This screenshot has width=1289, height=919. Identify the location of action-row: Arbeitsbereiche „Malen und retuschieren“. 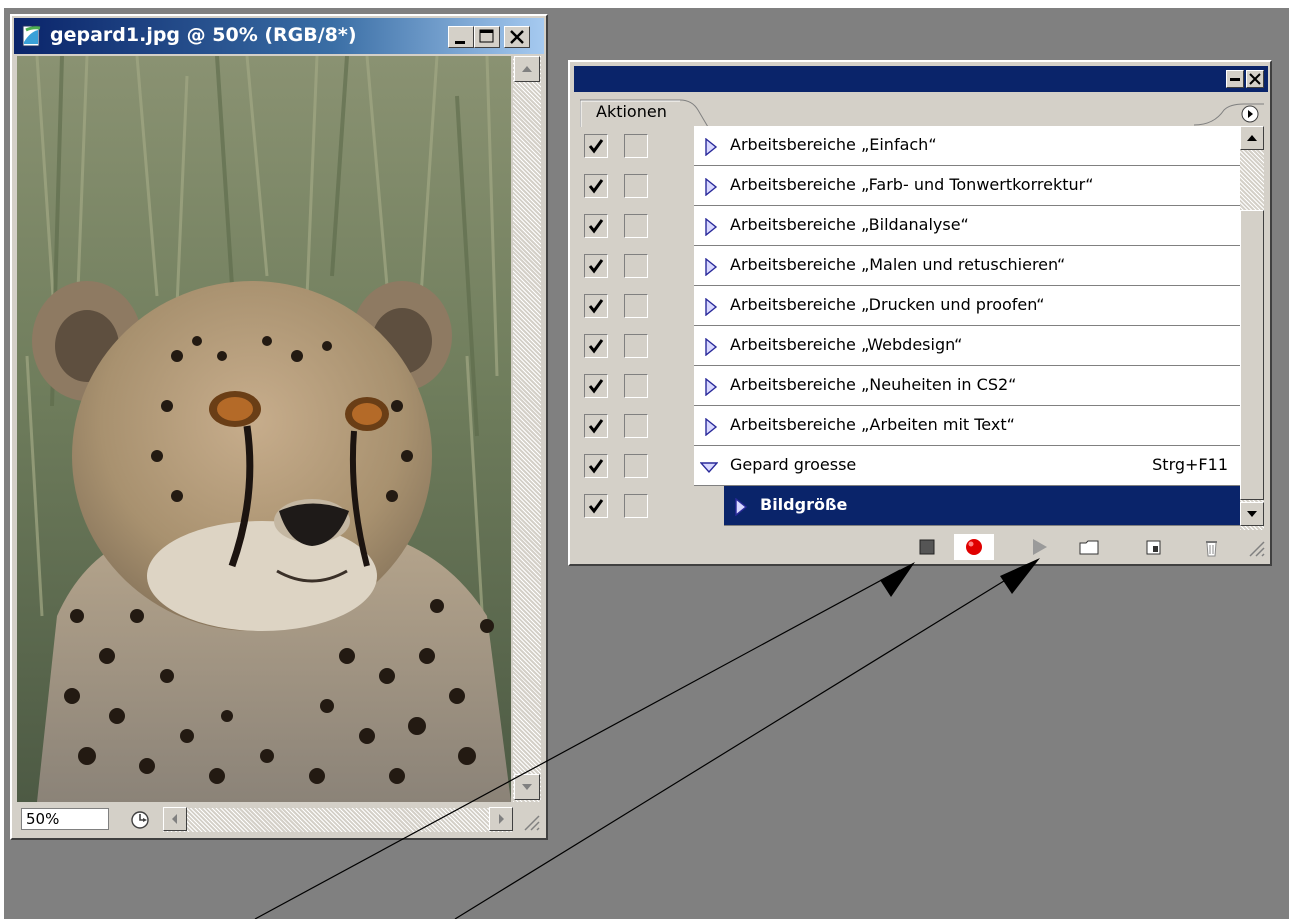
(907, 266).